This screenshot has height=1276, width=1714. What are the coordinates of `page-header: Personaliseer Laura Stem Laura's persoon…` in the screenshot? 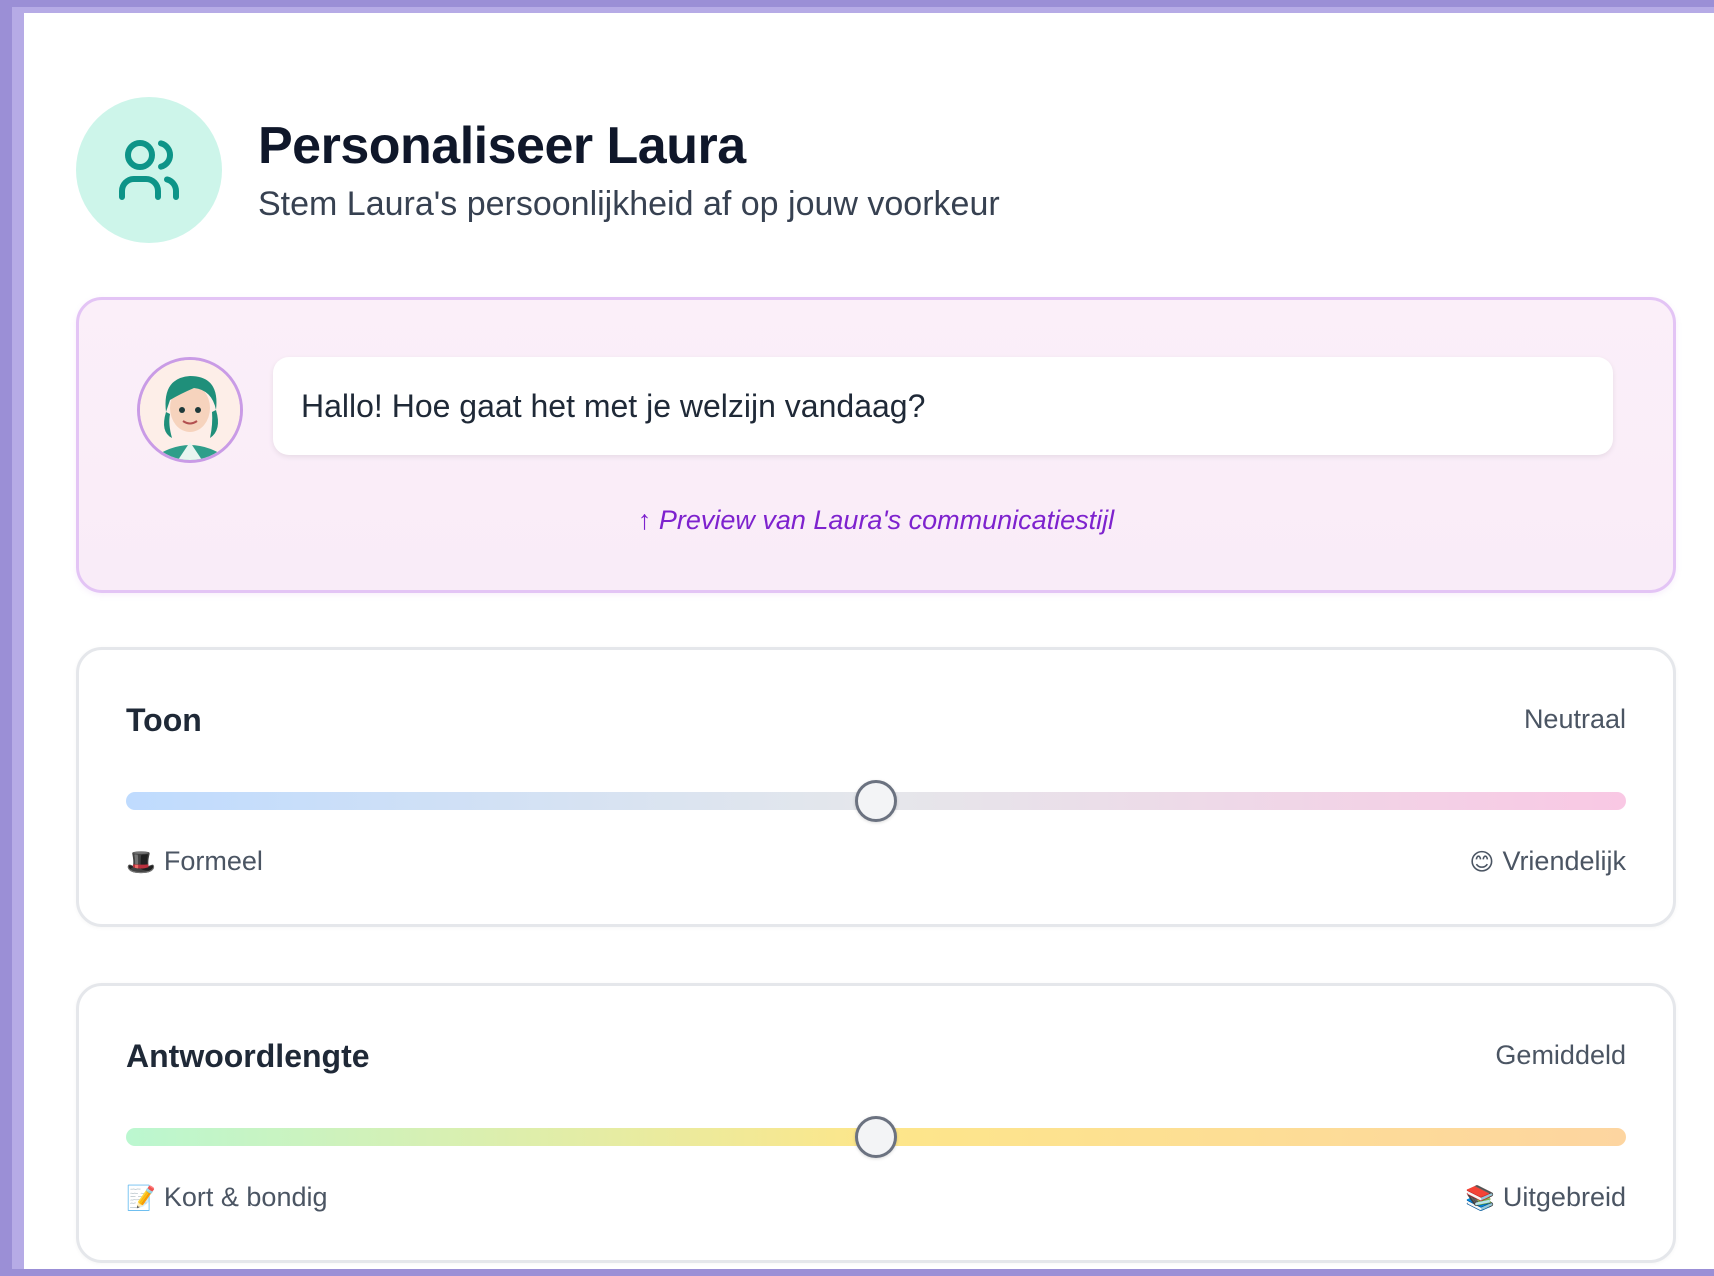 It's located at (876, 170).